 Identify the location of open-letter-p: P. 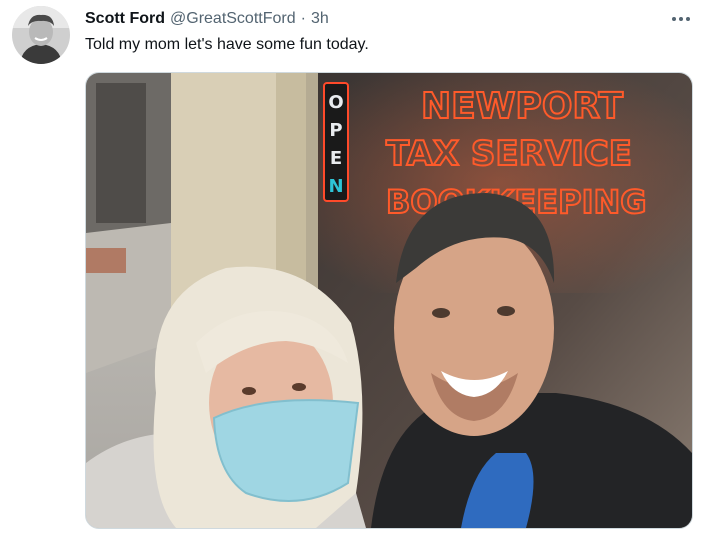
(335, 130).